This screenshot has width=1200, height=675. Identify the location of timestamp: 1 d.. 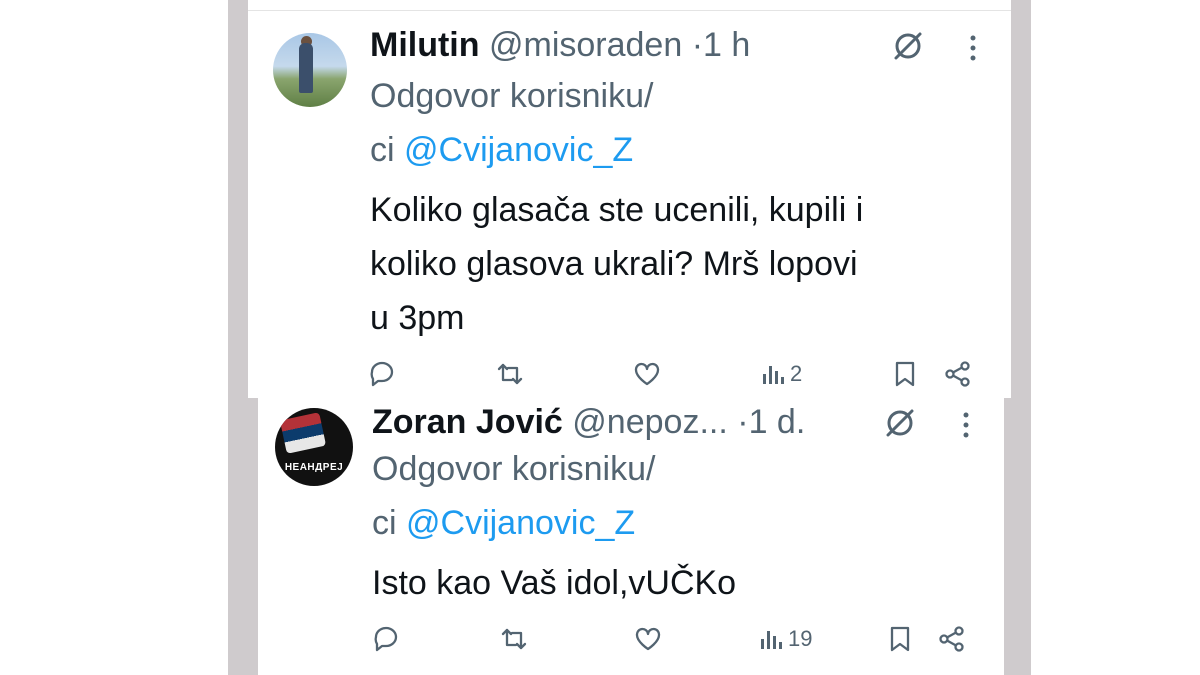
(777, 422).